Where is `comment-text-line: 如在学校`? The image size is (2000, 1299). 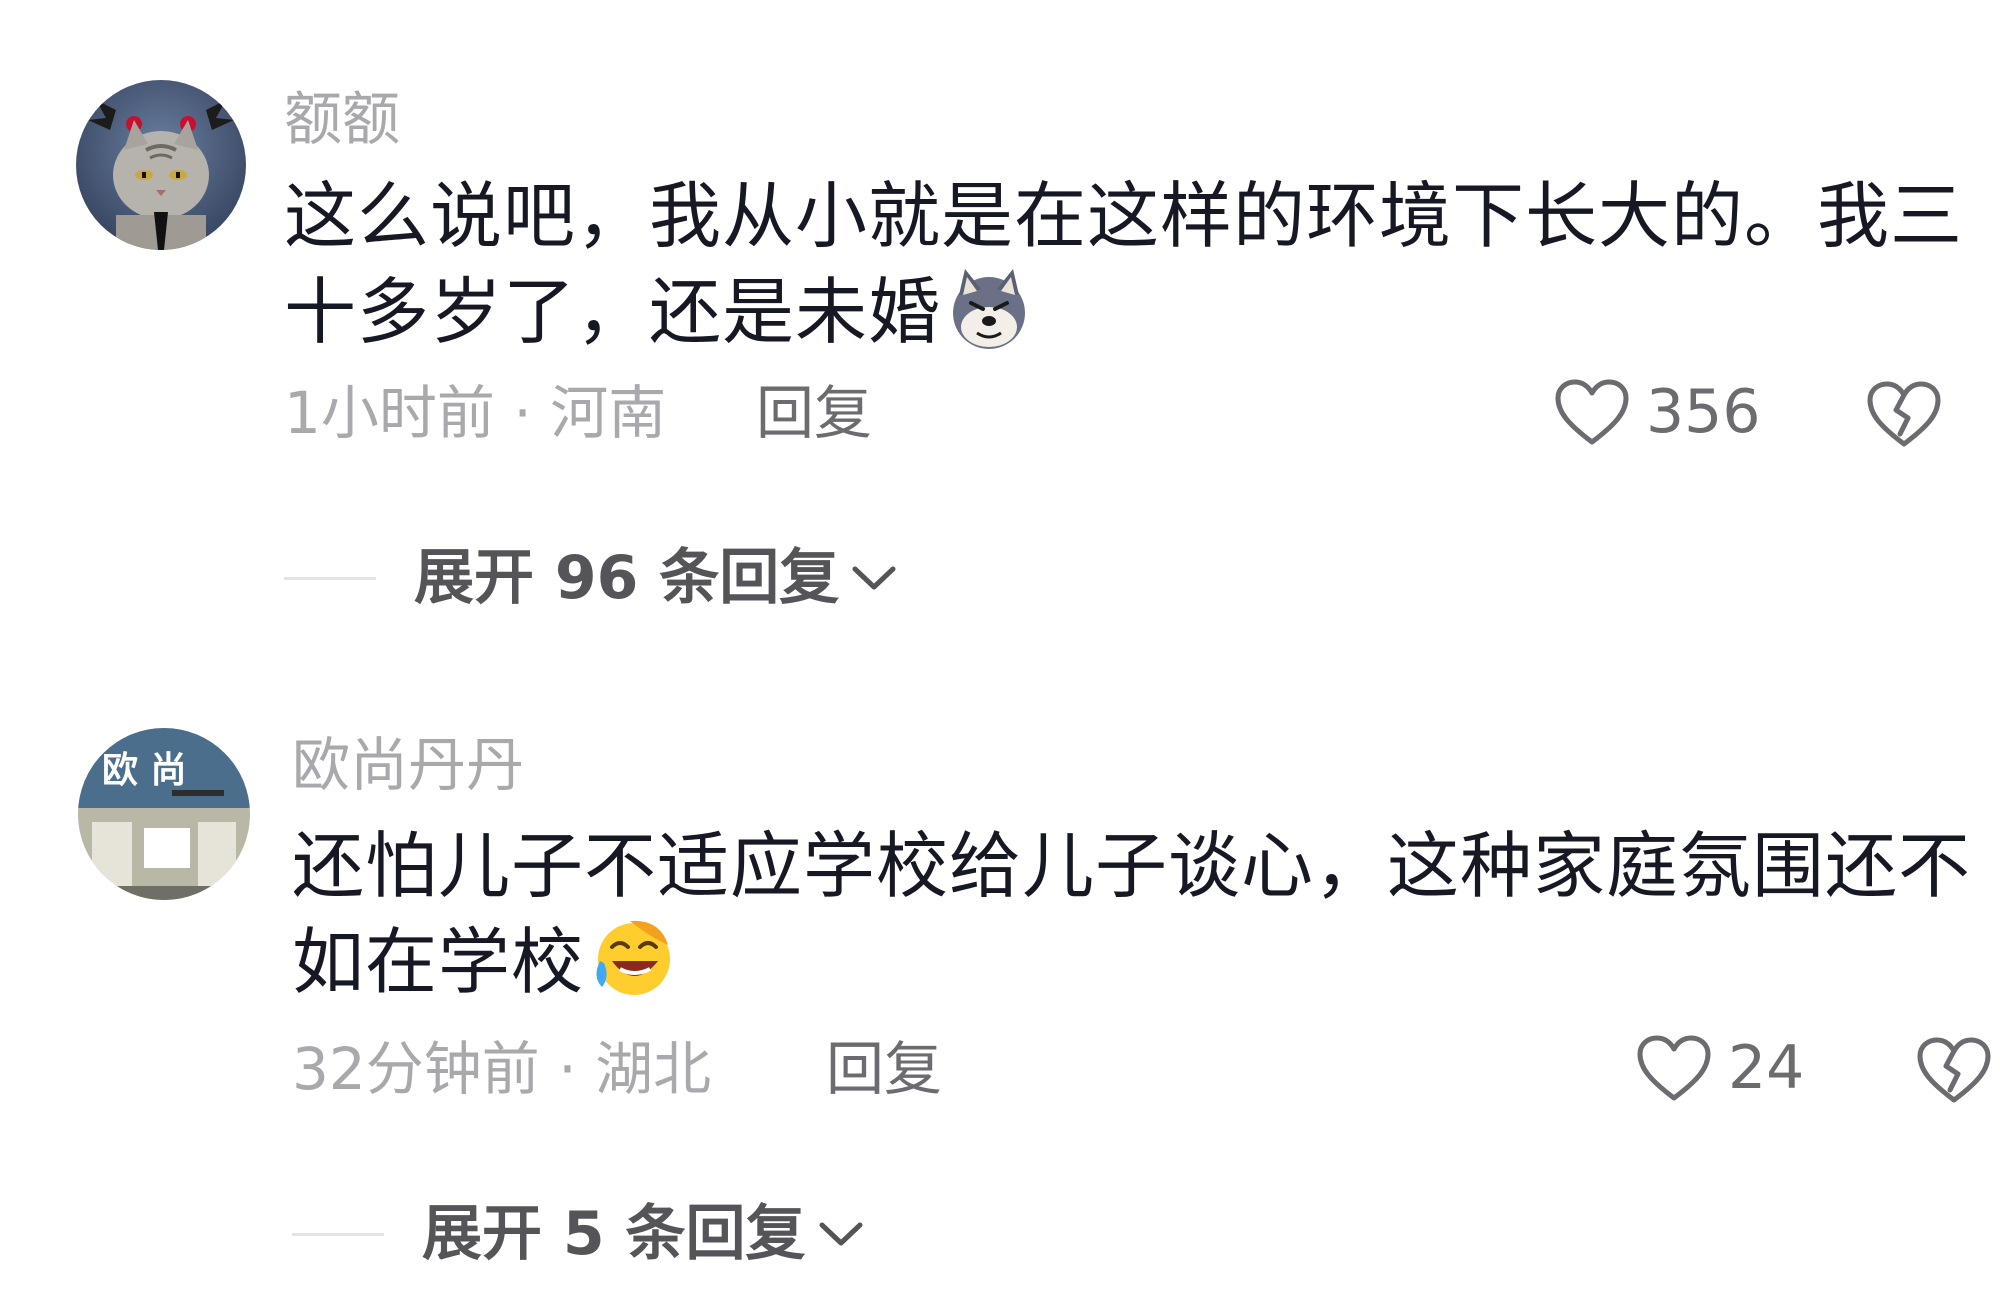 comment-text-line: 如在学校 is located at coordinates (1131, 962).